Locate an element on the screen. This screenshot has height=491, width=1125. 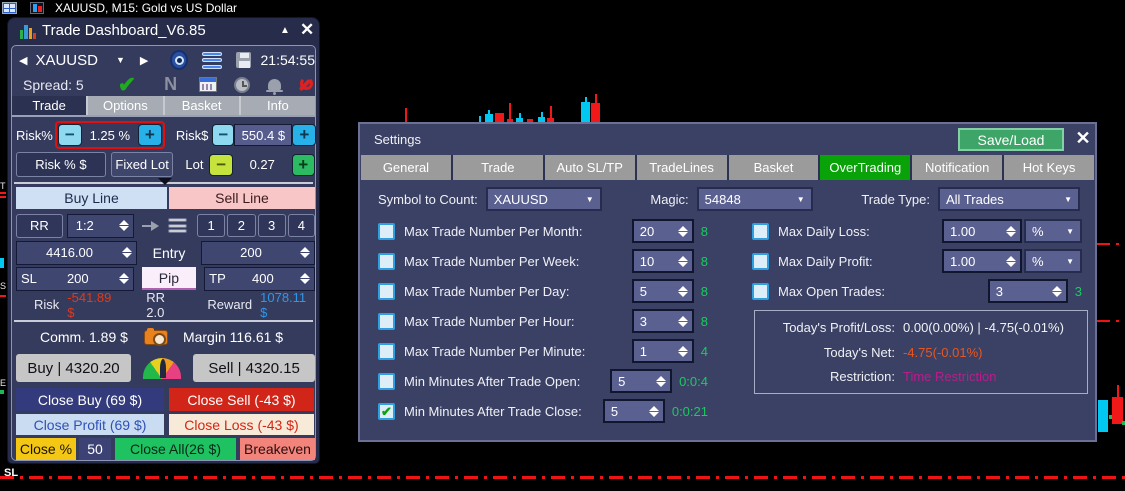
rr-button: RR is located at coordinates (39, 225).